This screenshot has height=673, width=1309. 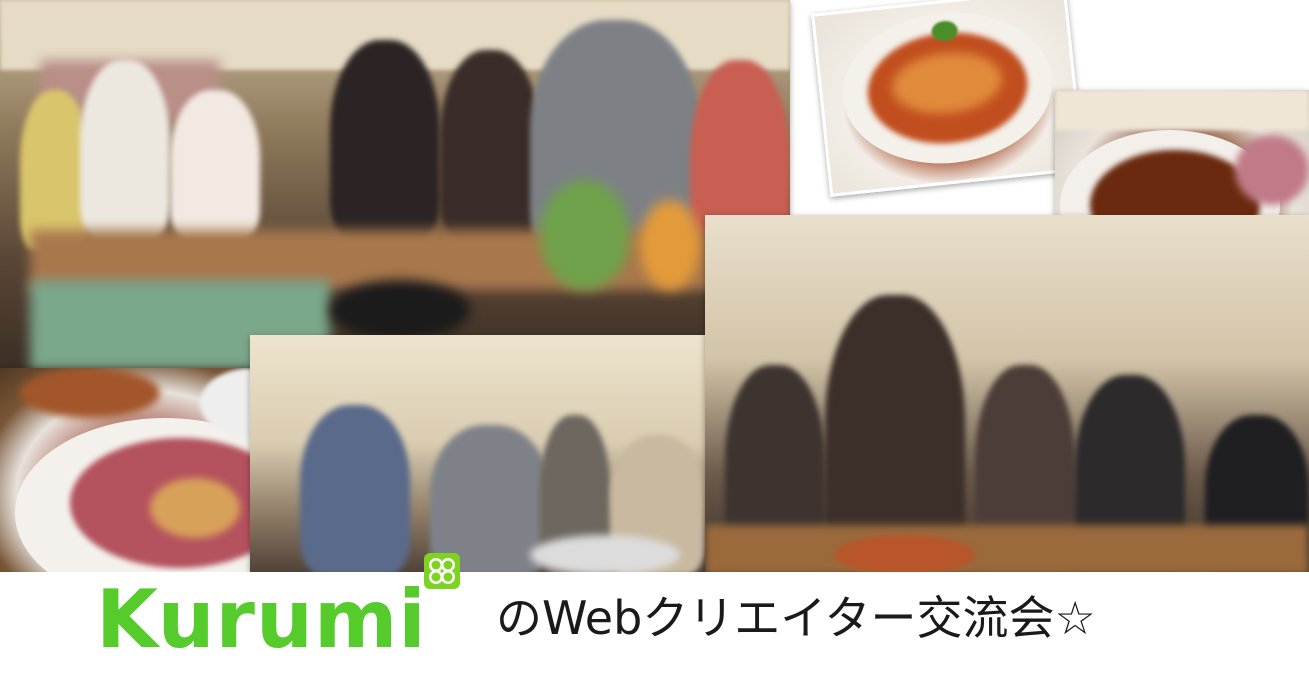 I want to click on potatoes, so click(x=195, y=508).